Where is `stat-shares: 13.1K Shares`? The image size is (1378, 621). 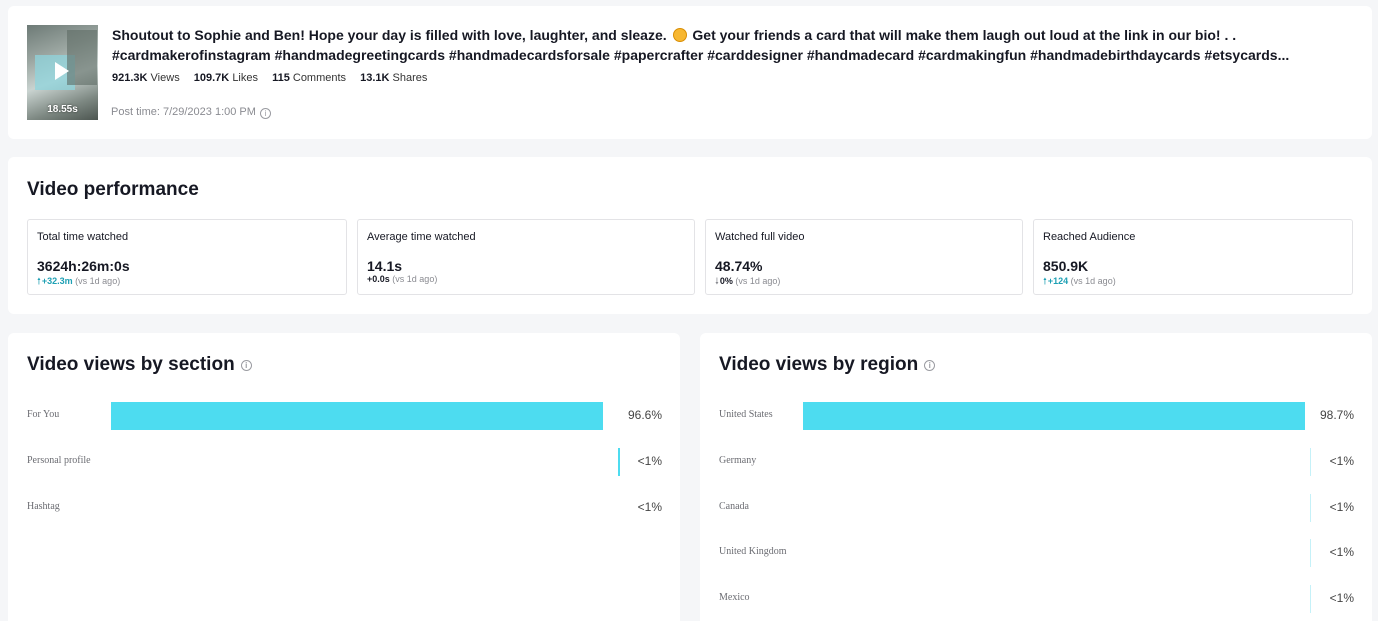 stat-shares: 13.1K Shares is located at coordinates (393, 78).